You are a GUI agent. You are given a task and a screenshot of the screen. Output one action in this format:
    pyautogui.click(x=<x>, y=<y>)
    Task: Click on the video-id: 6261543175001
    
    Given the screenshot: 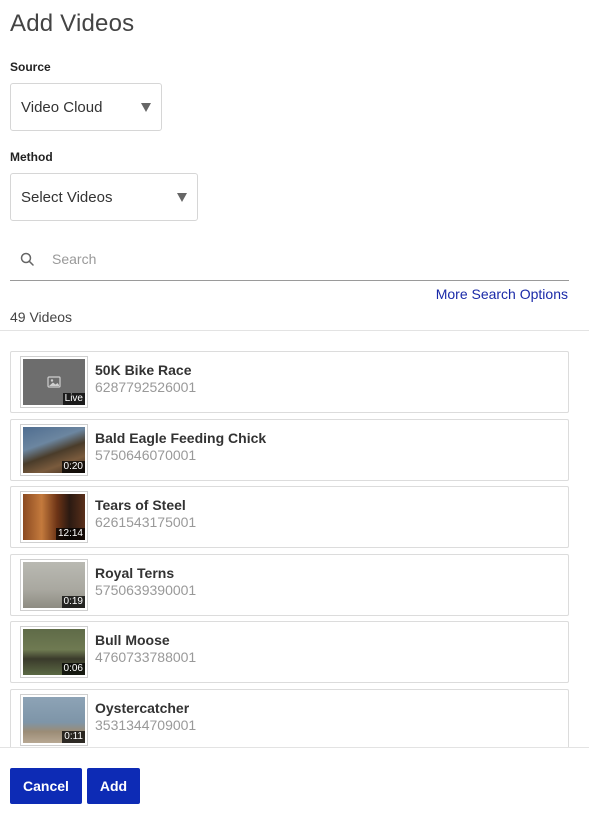 What is the action you would take?
    pyautogui.click(x=146, y=522)
    